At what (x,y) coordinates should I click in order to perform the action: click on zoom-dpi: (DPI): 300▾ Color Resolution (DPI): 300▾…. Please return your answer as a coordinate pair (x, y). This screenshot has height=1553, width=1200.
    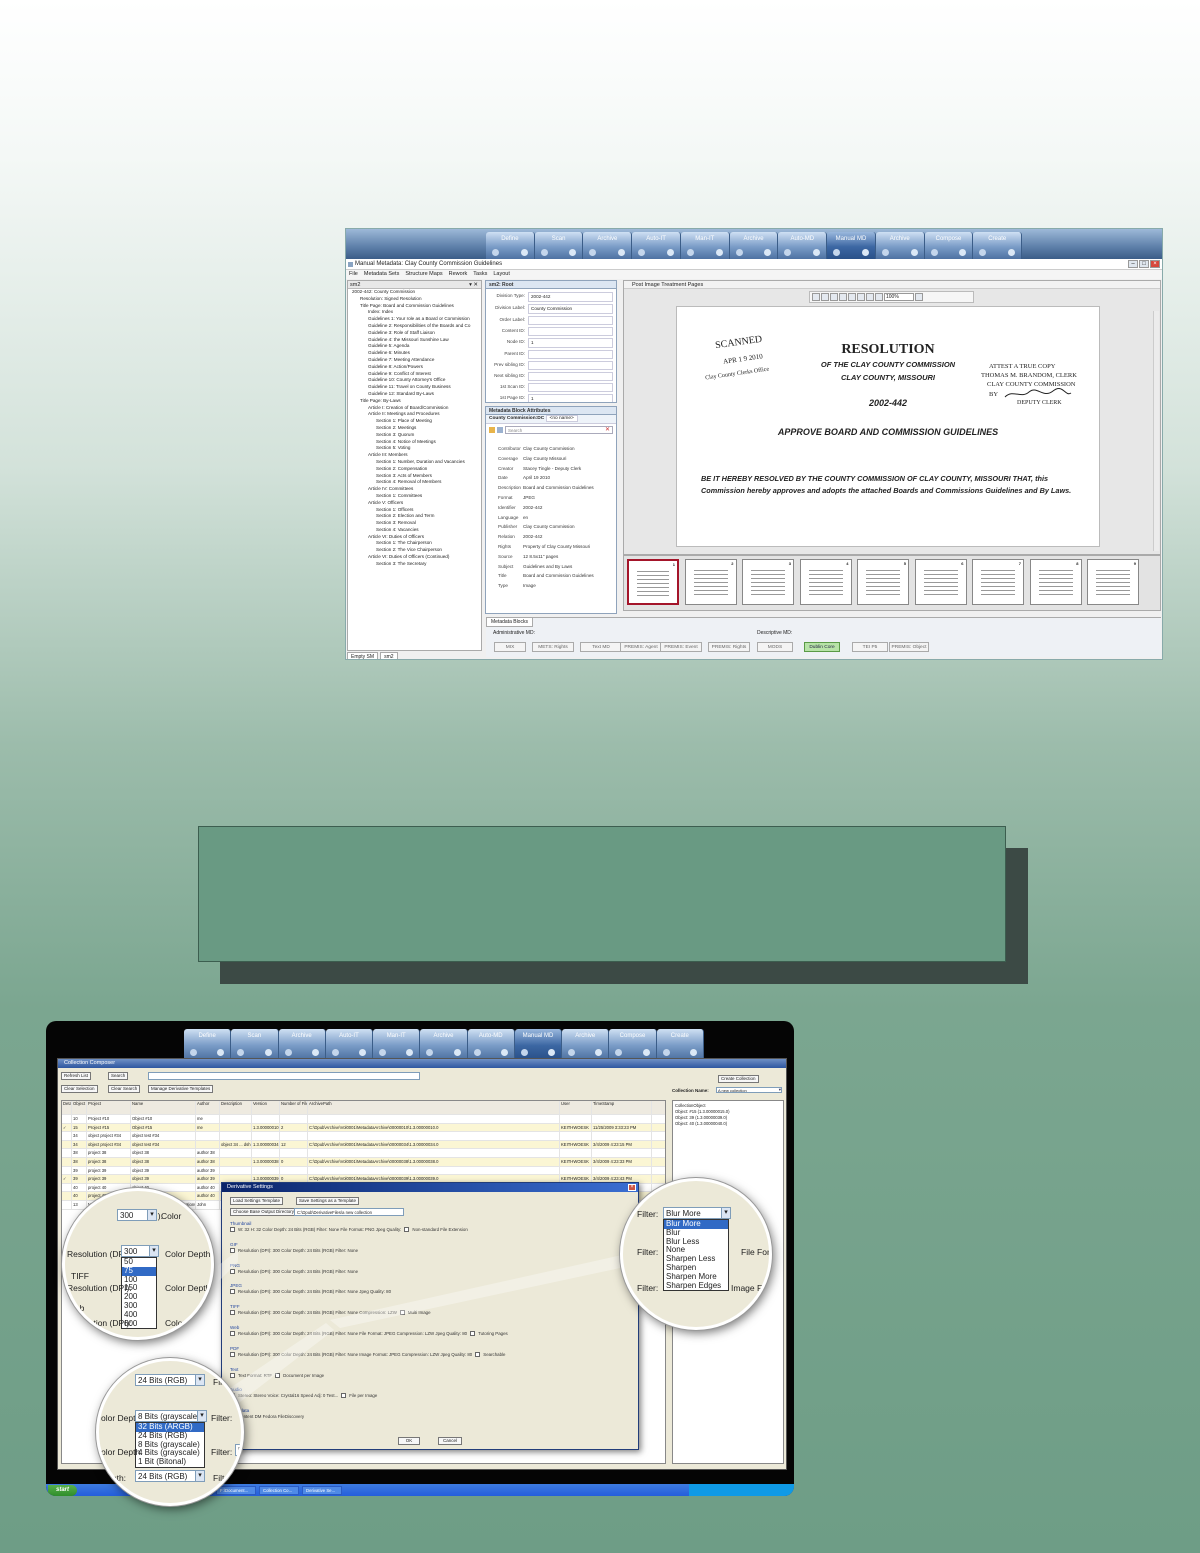
    Looking at the image, I should click on (138, 1264).